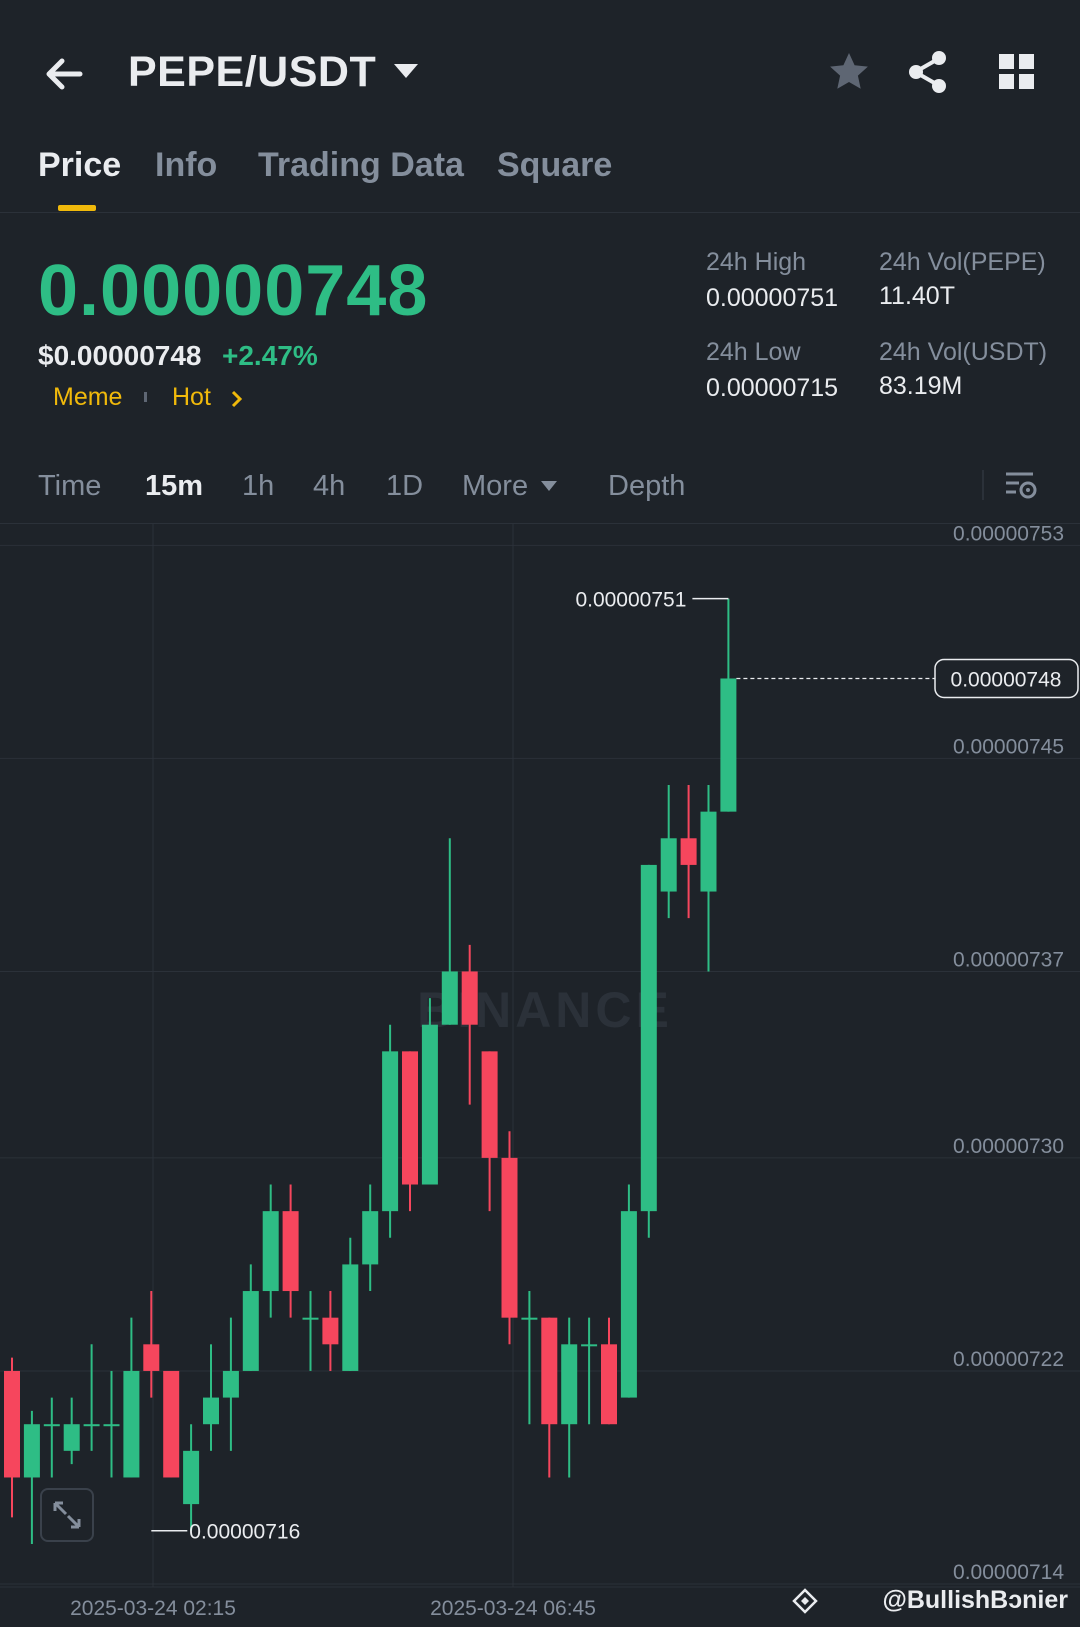 The height and width of the screenshot is (1627, 1080). What do you see at coordinates (404, 486) in the screenshot?
I see `interval-1d: 1D` at bounding box center [404, 486].